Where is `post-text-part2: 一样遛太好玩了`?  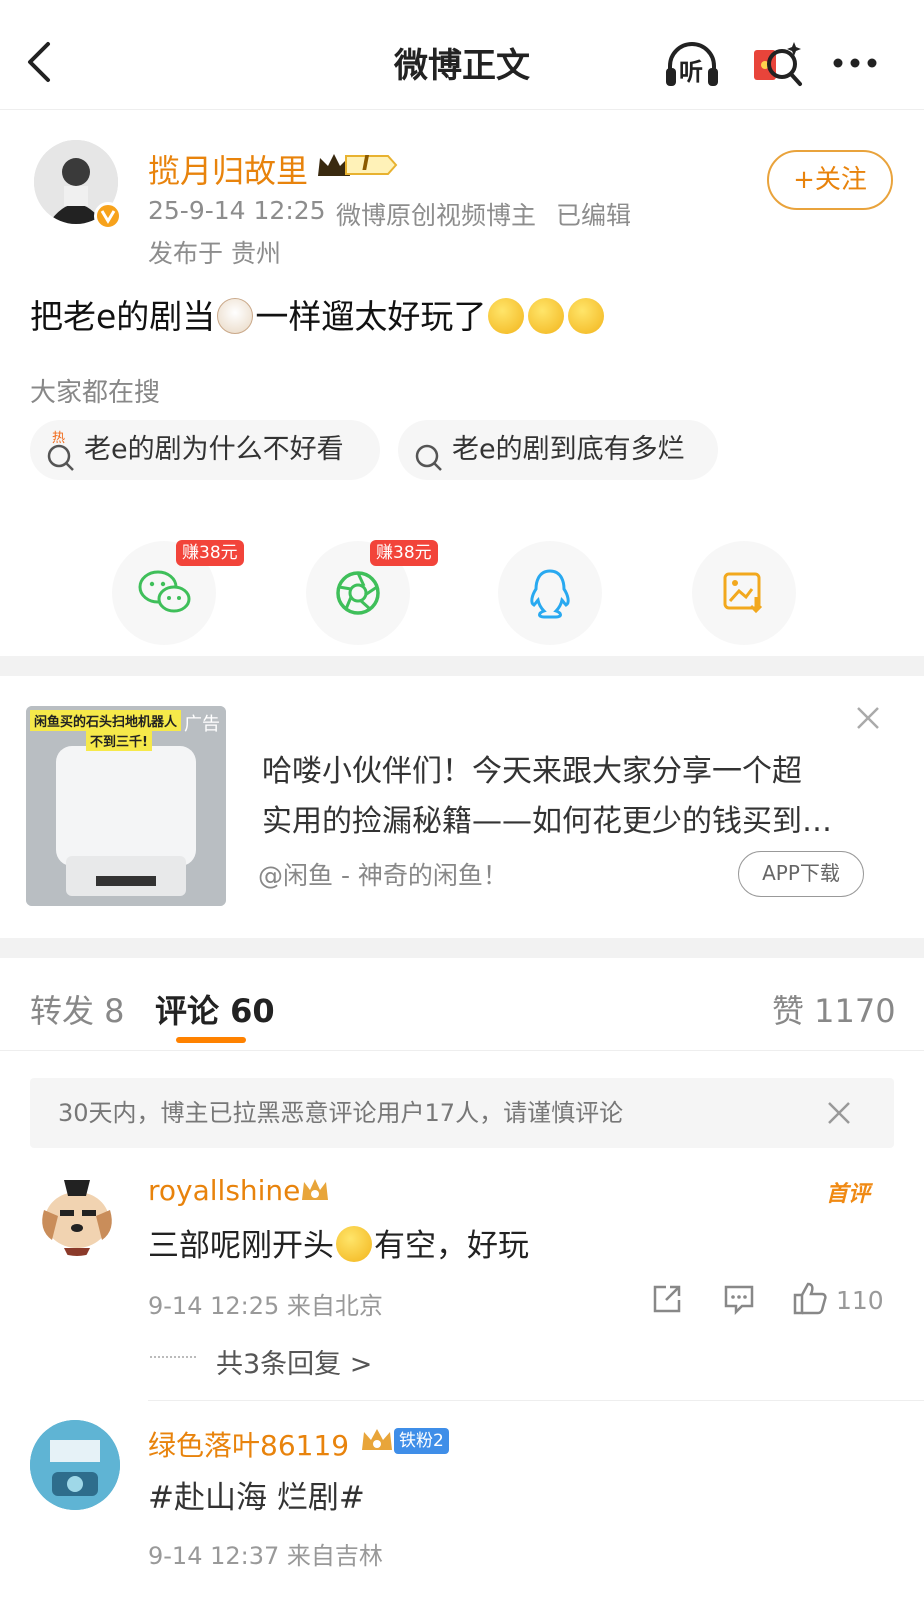
post-text-part2: 一样遛太好玩了 is located at coordinates (371, 316).